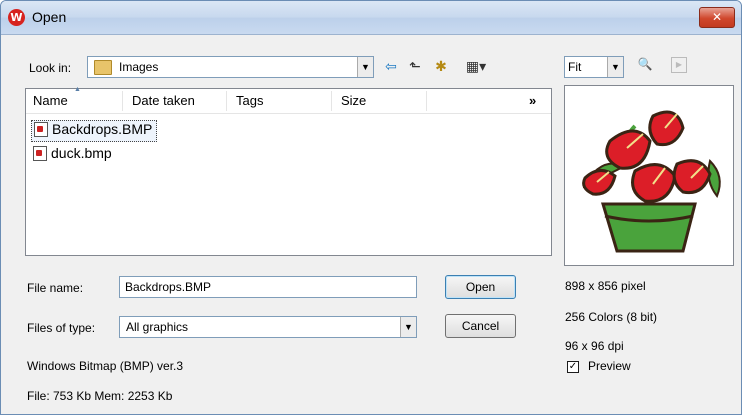 Image resolution: width=742 pixels, height=415 pixels. What do you see at coordinates (415, 66) in the screenshot?
I see `up-folder-icon: ⬑` at bounding box center [415, 66].